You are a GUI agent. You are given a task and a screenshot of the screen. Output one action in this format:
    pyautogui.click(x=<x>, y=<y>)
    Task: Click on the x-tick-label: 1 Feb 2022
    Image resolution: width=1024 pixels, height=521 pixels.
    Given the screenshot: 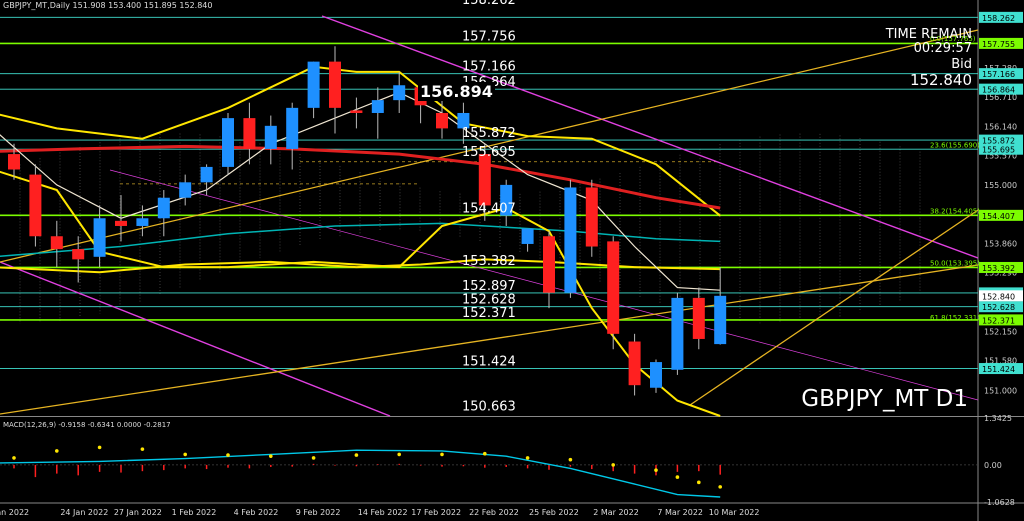 What is the action you would take?
    pyautogui.click(x=194, y=512)
    